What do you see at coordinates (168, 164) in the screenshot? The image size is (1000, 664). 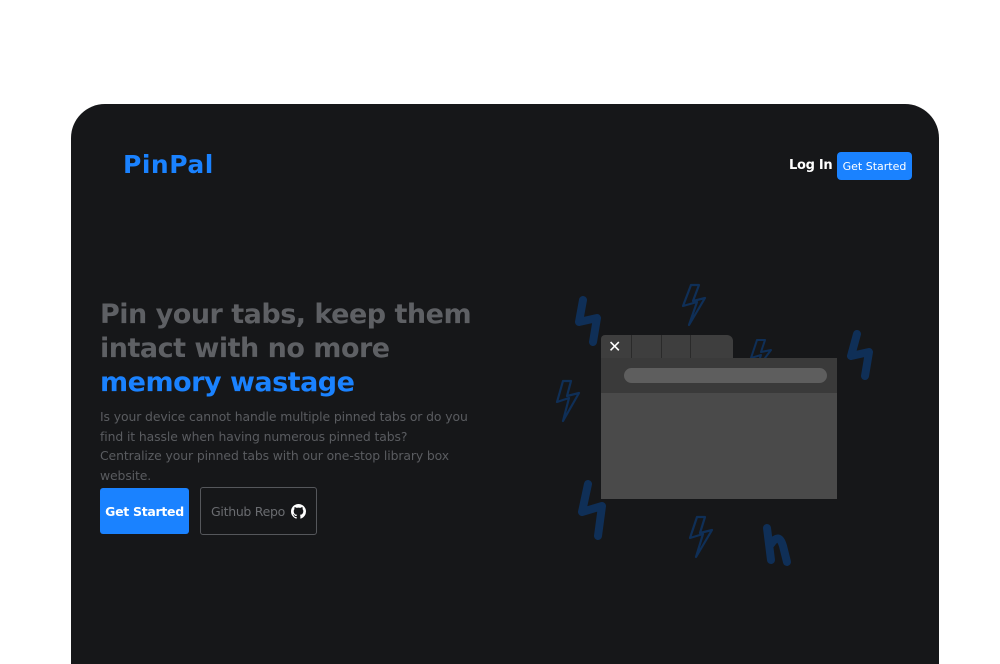 I see `pinpal-logo: PinPal` at bounding box center [168, 164].